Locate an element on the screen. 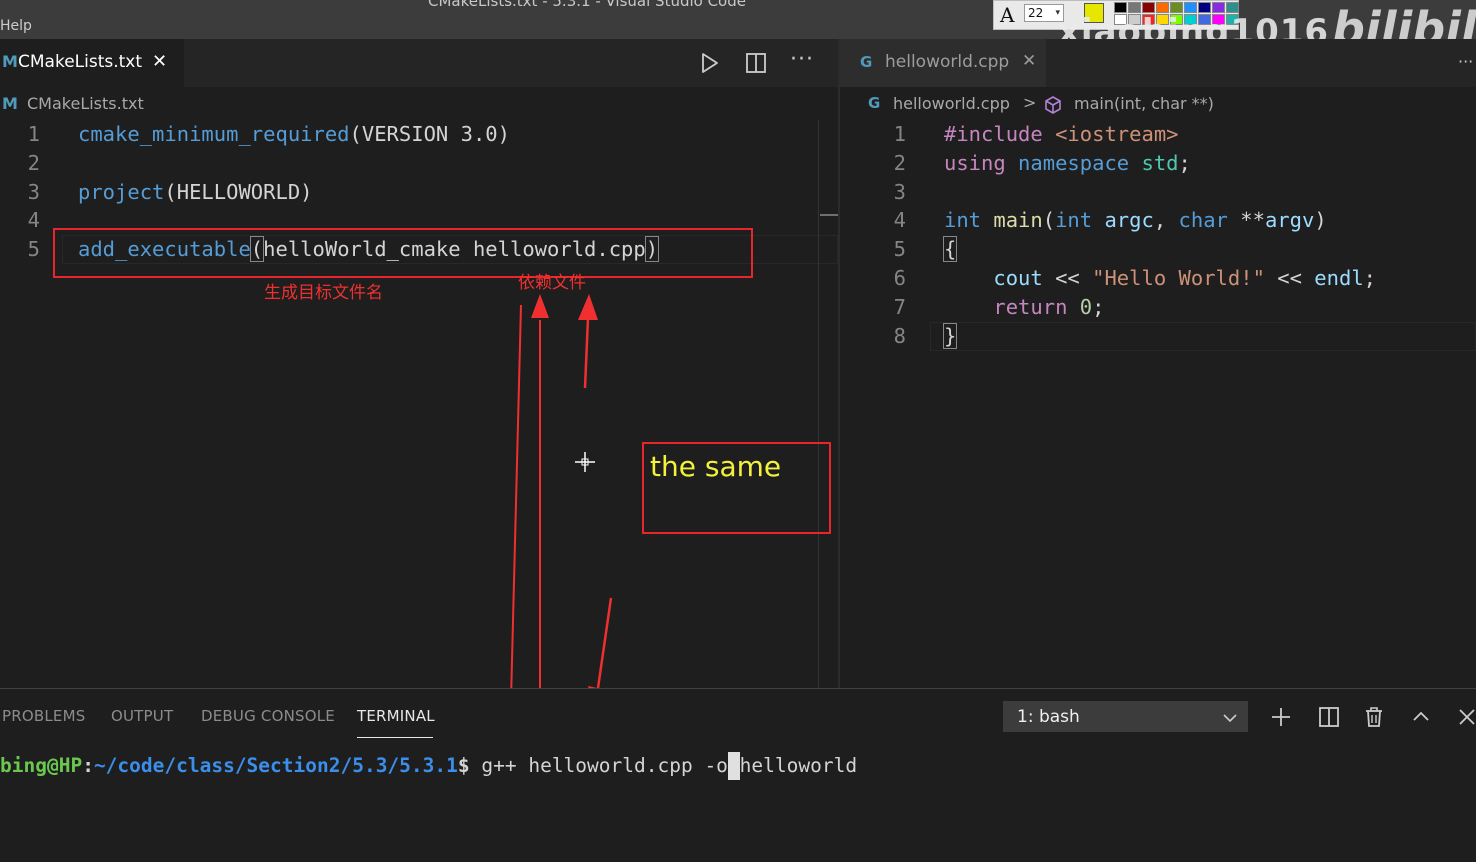 The height and width of the screenshot is (862, 1476). code-line: cmake_minimum_required(VERSION 3.0) is located at coordinates (294, 134).